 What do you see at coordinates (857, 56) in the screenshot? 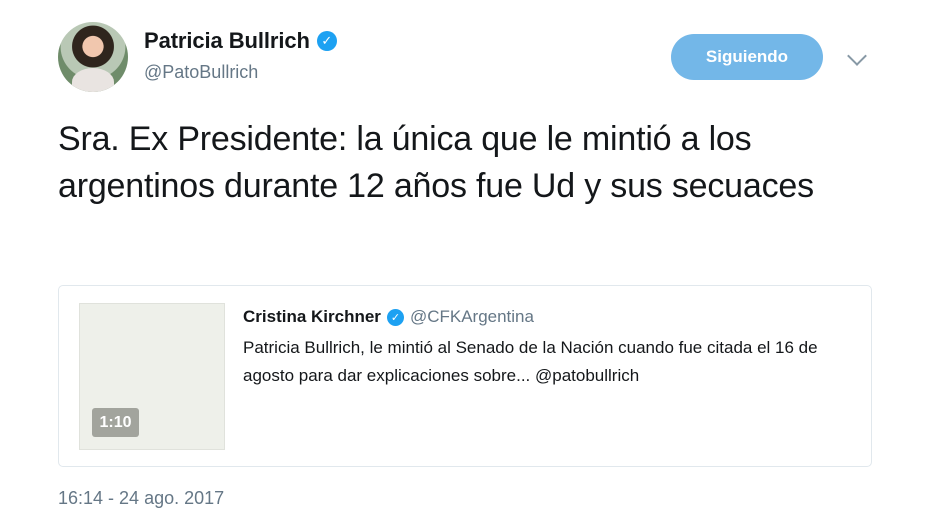
I see `chevron-down-icon` at bounding box center [857, 56].